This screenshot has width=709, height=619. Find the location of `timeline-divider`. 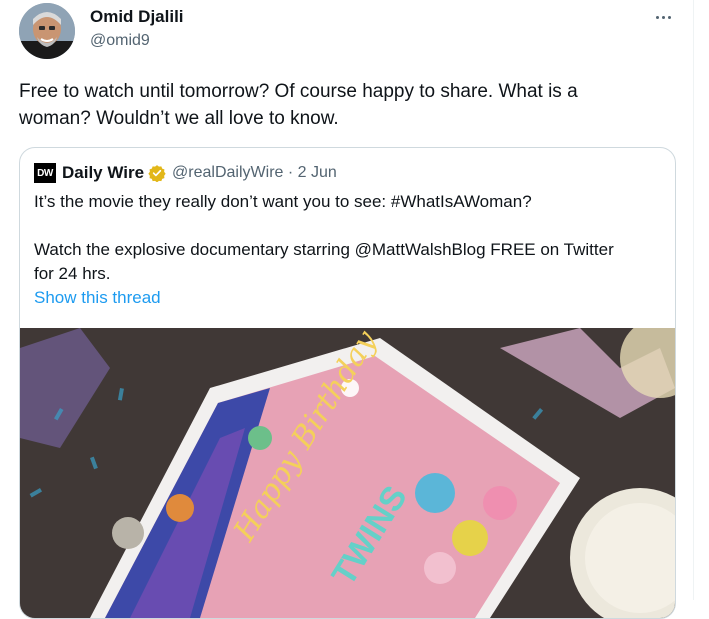

timeline-divider is located at coordinates (693, 300).